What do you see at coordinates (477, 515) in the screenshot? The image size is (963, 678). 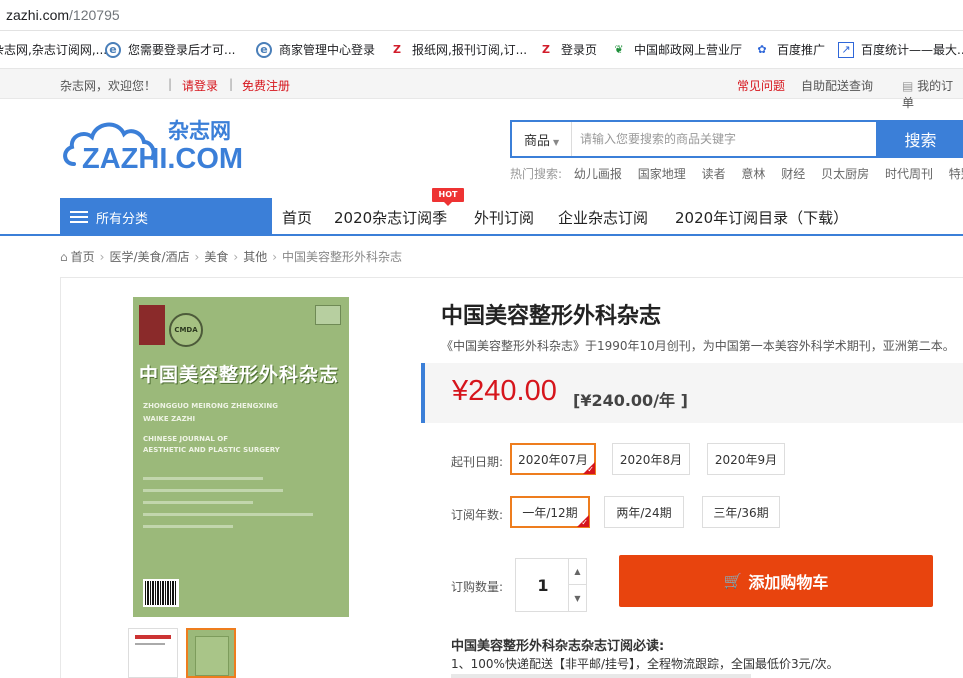 I see `period-label: 订阅年数:` at bounding box center [477, 515].